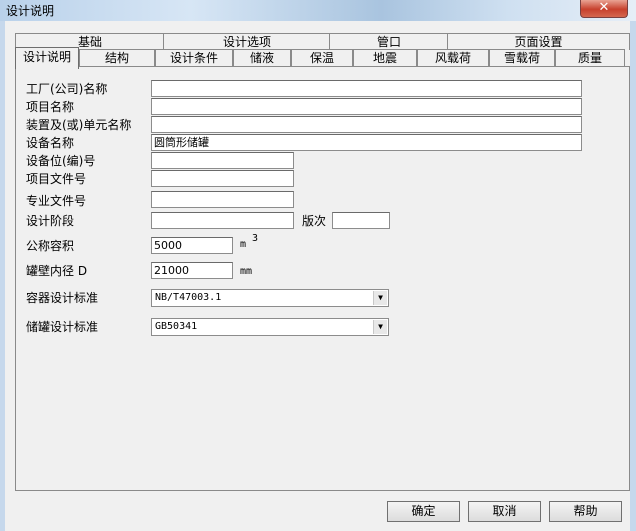  I want to click on nominal-volume-input: 5000, so click(192, 245).